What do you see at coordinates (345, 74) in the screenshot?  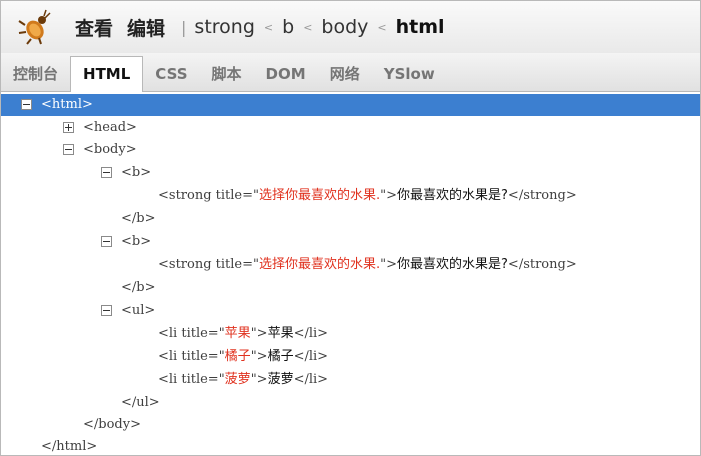 I see `tab-net: 网络` at bounding box center [345, 74].